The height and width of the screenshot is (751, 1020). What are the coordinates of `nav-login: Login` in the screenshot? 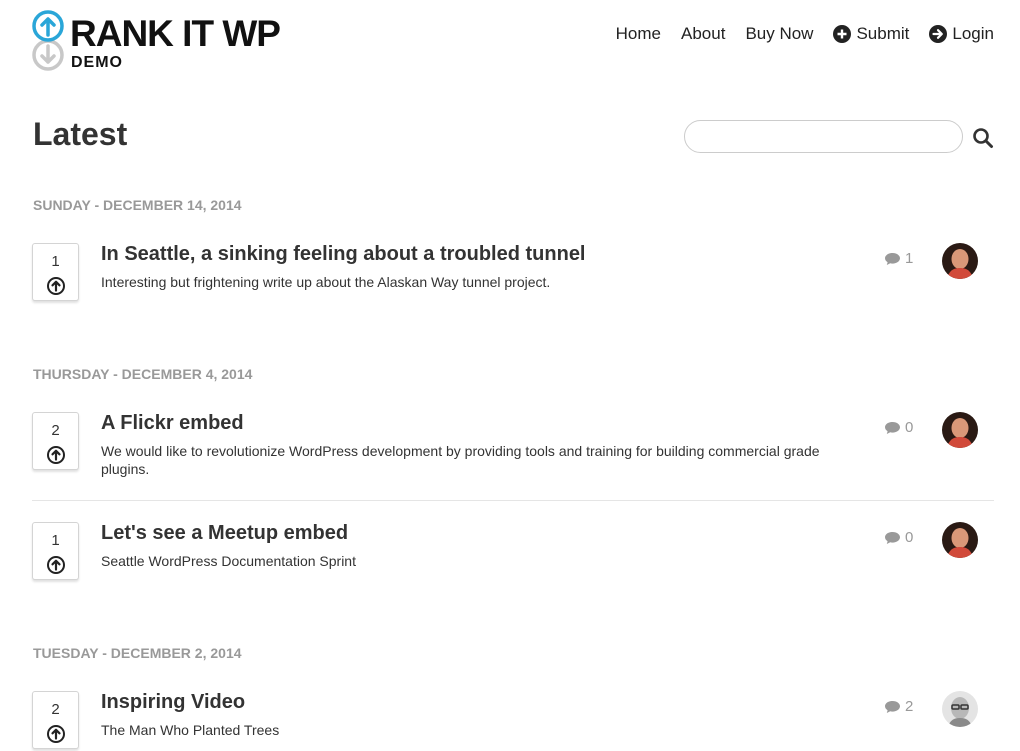 It's located at (961, 34).